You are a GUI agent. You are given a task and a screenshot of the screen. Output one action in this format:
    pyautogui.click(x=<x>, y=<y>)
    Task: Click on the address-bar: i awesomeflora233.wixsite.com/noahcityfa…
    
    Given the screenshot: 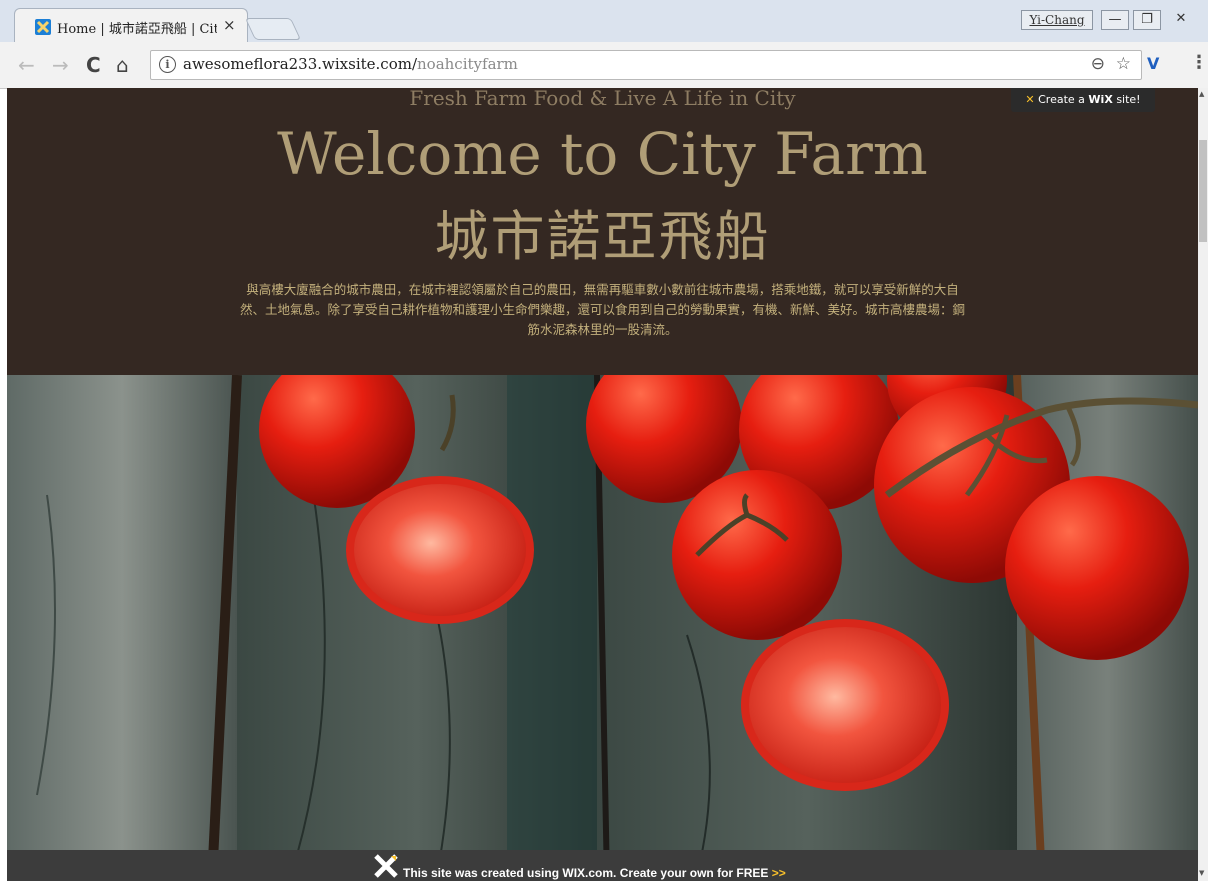 What is the action you would take?
    pyautogui.click(x=646, y=65)
    